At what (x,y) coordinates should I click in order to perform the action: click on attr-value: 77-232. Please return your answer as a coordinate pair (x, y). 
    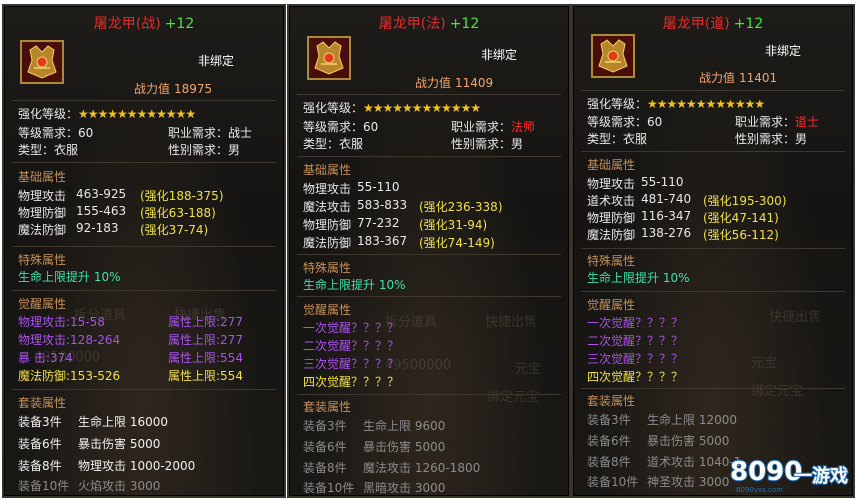
    Looking at the image, I should click on (378, 223).